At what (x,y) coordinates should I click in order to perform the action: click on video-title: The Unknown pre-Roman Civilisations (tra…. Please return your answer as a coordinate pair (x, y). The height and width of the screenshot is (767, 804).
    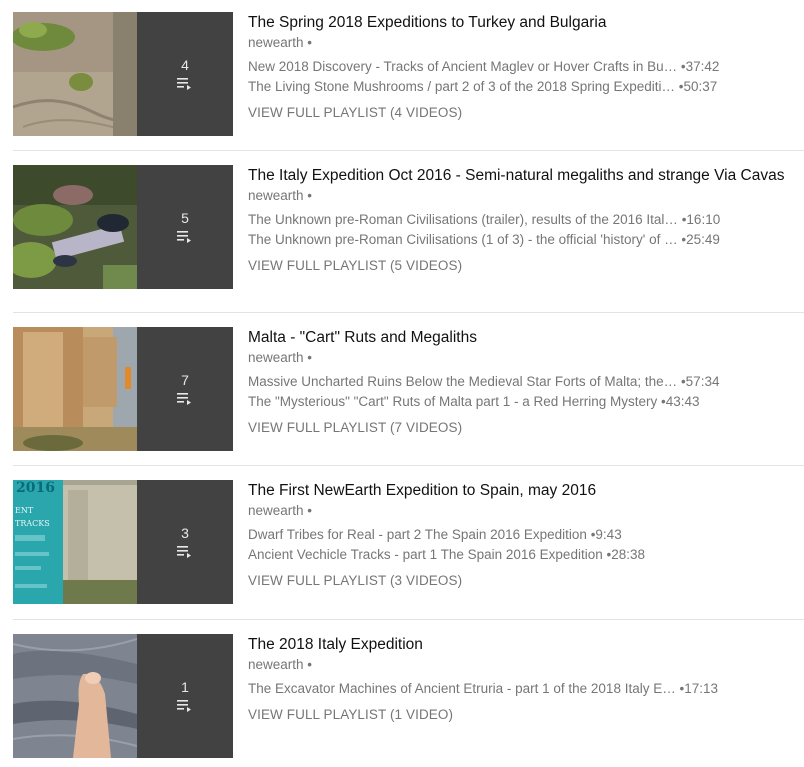
    Looking at the image, I should click on (463, 219).